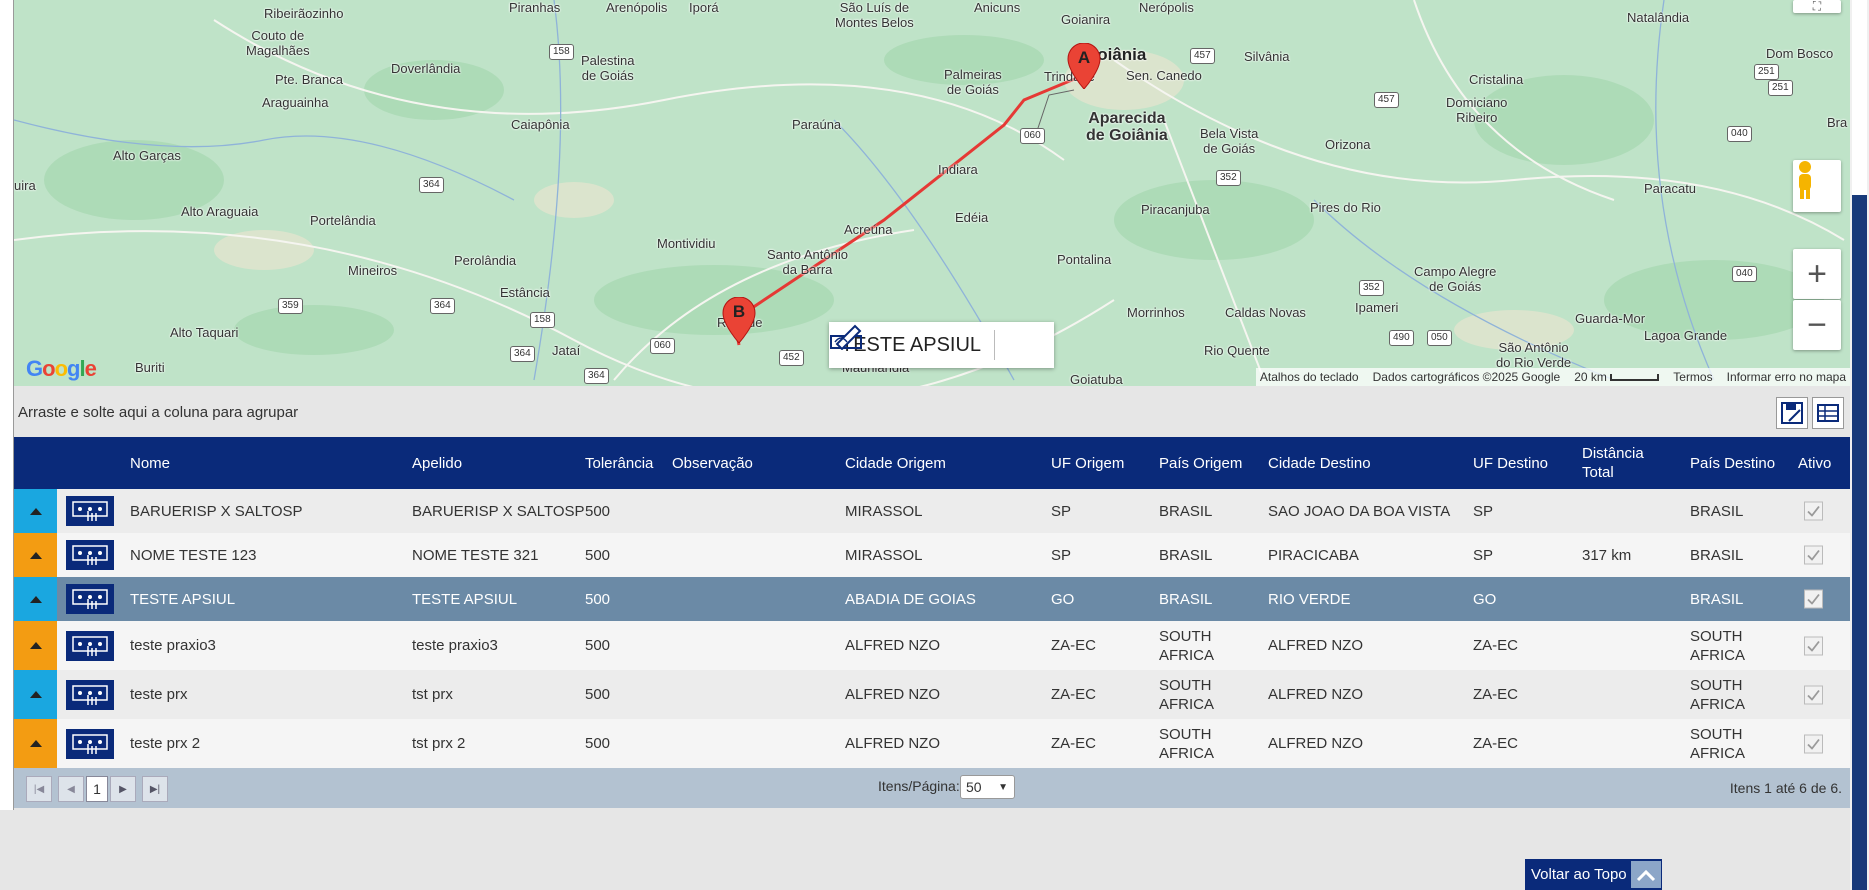 The height and width of the screenshot is (890, 1869). Describe the element at coordinates (1309, 377) in the screenshot. I see `keyboard-shortcuts-link: Atalhos do teclado` at that location.